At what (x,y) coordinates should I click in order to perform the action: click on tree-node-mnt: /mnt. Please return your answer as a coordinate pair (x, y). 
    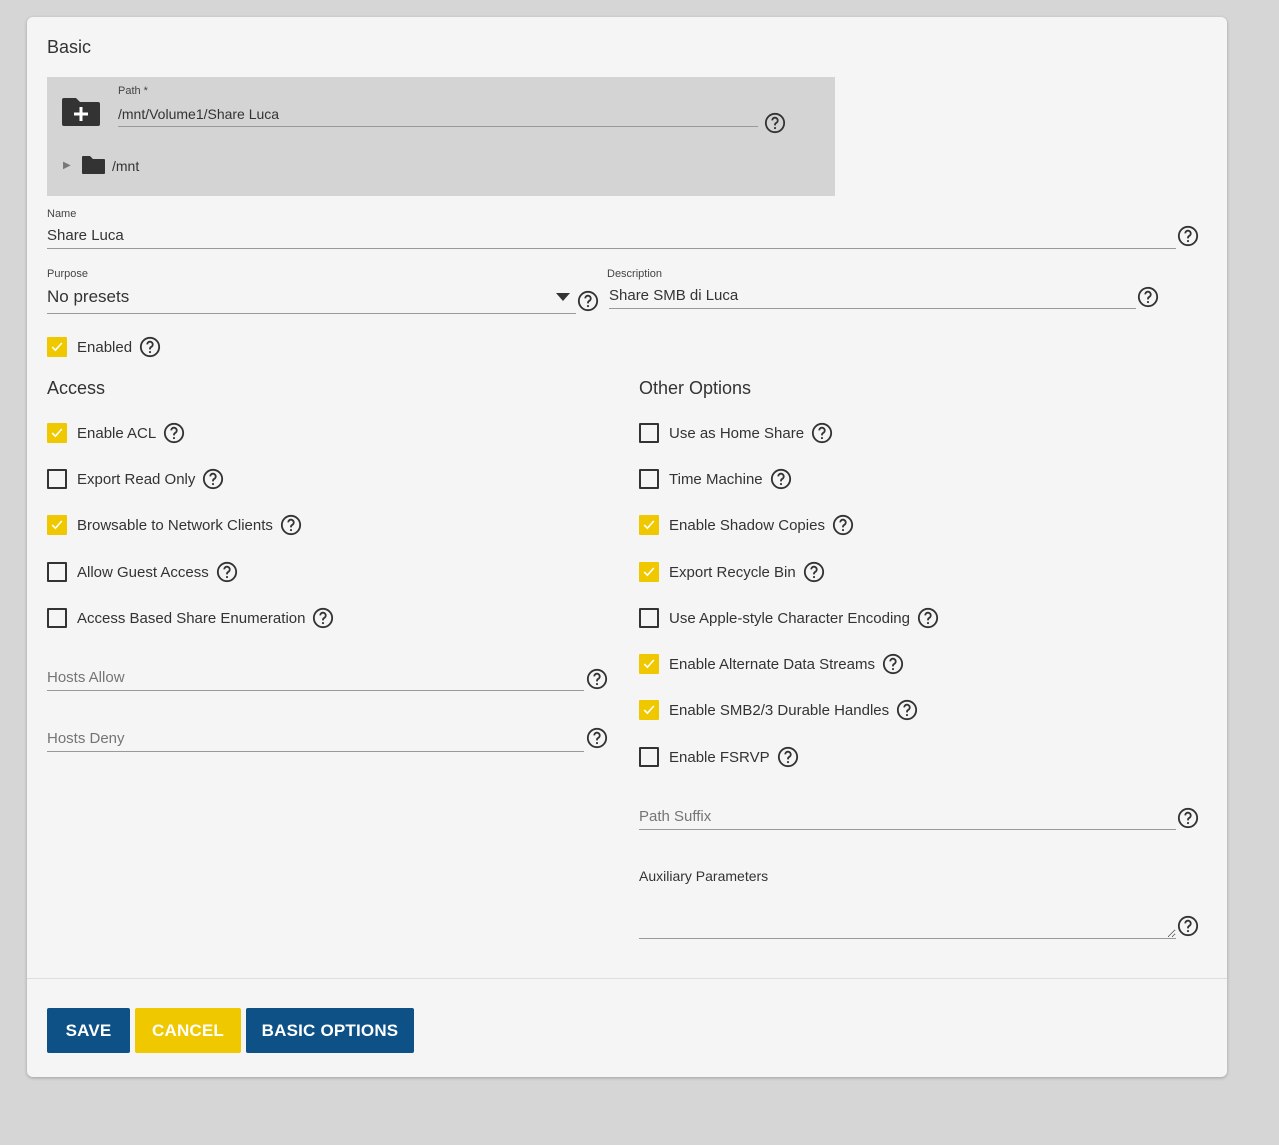
    Looking at the image, I should click on (125, 166).